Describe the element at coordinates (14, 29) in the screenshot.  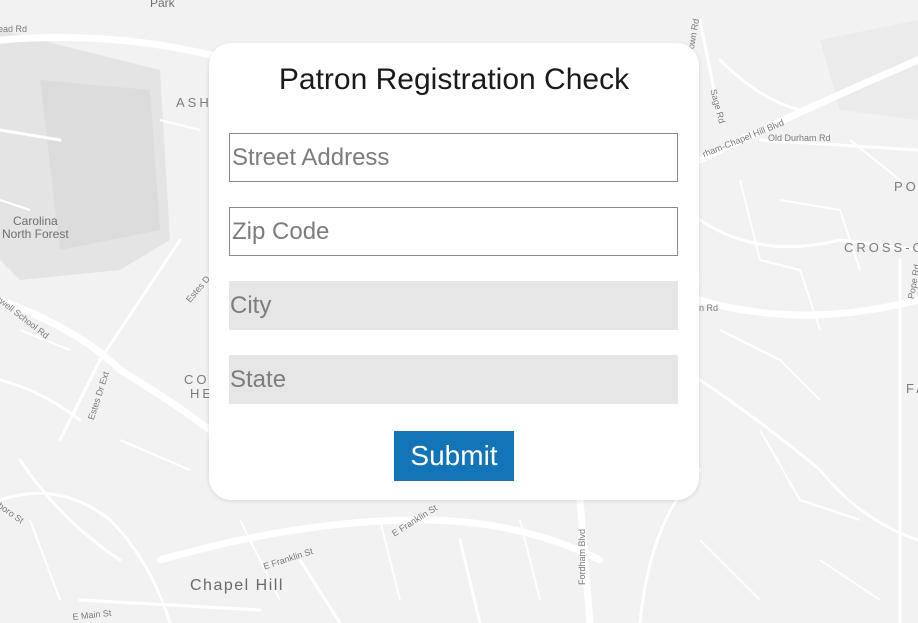
I see `map-label-head-rd: ead Rd` at that location.